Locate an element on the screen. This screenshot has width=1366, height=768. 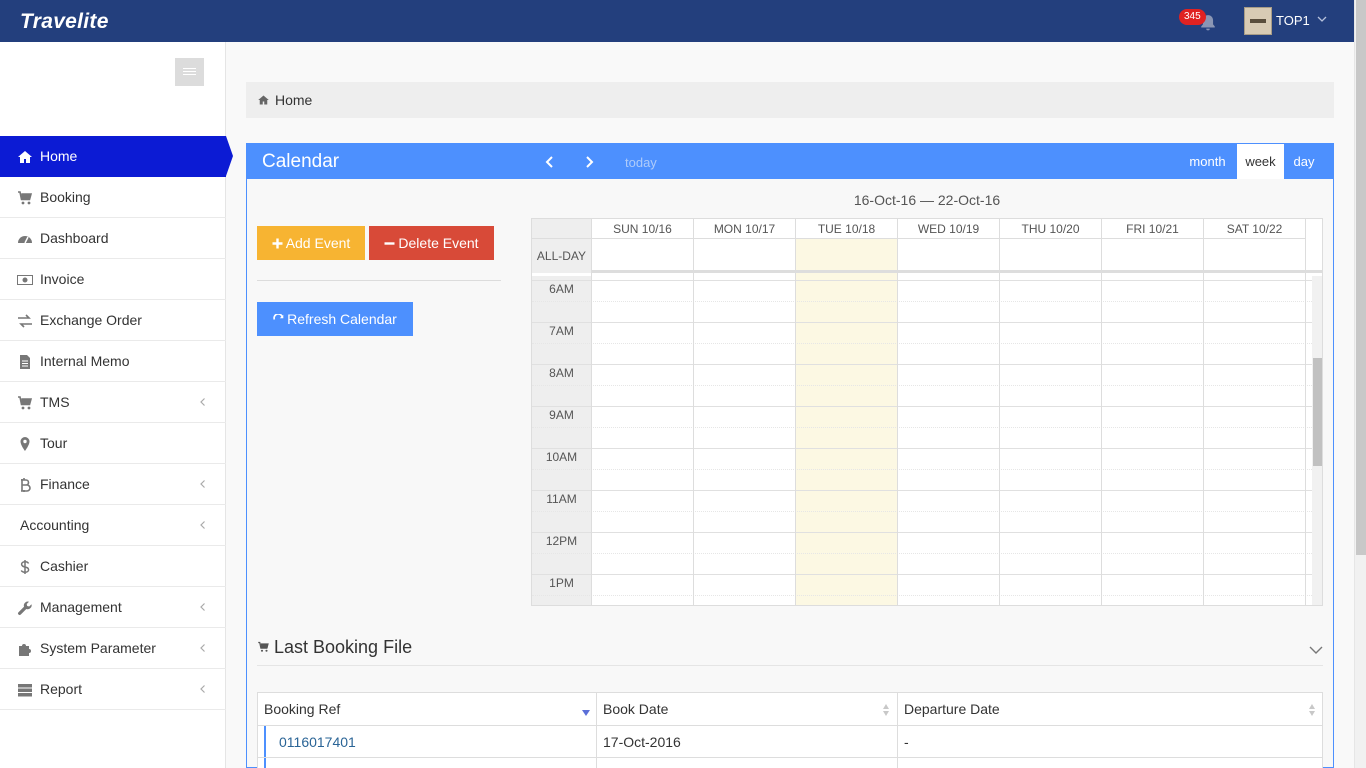
refresh-calendar-button: Refresh Calendar is located at coordinates (335, 319).